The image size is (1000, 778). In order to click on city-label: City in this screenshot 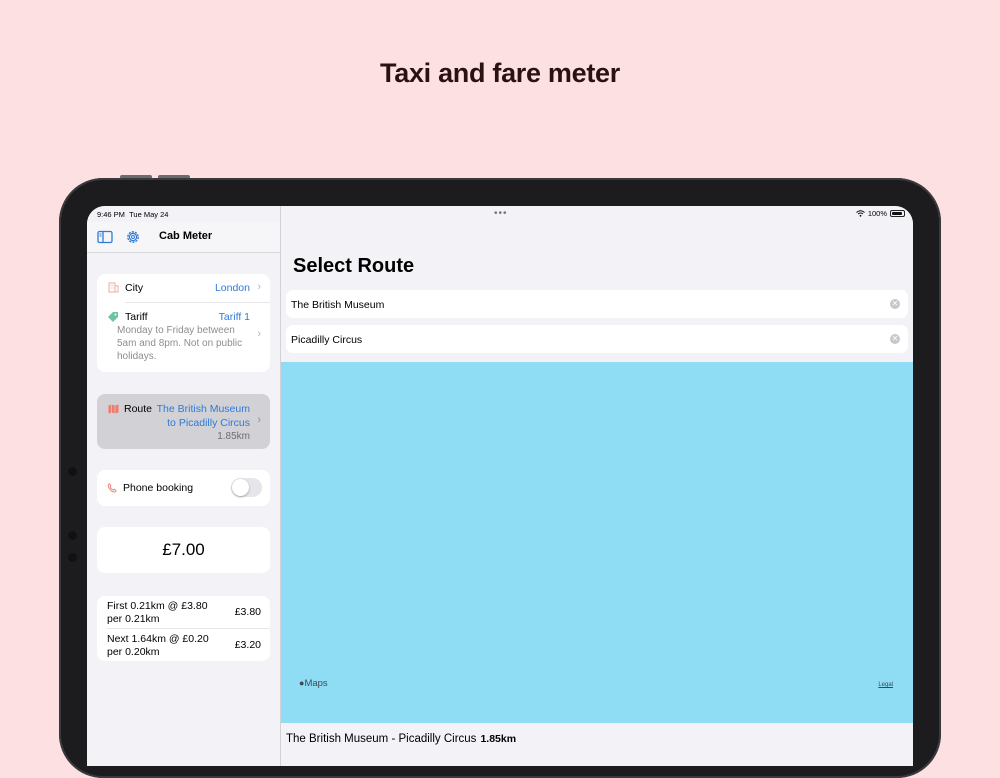, I will do `click(134, 288)`.